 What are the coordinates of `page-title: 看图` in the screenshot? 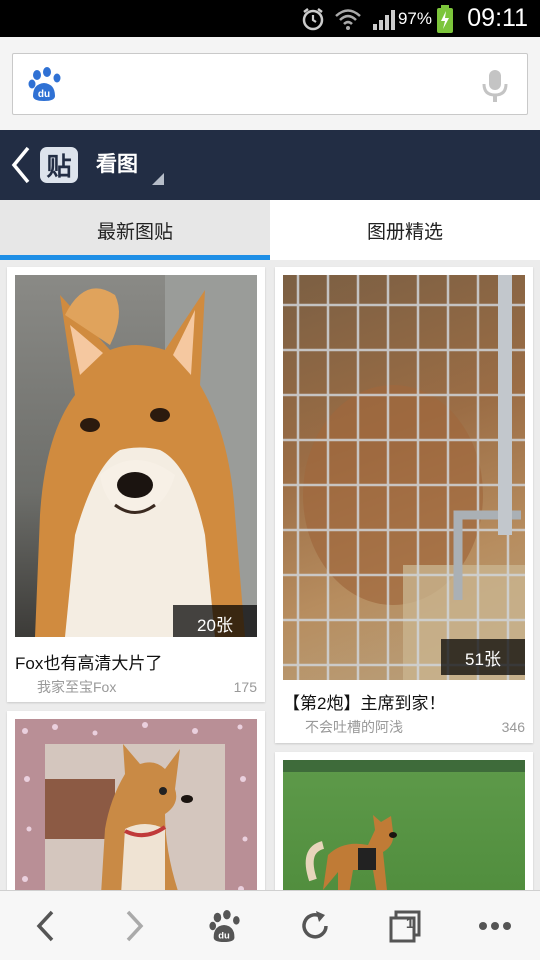 It's located at (117, 165).